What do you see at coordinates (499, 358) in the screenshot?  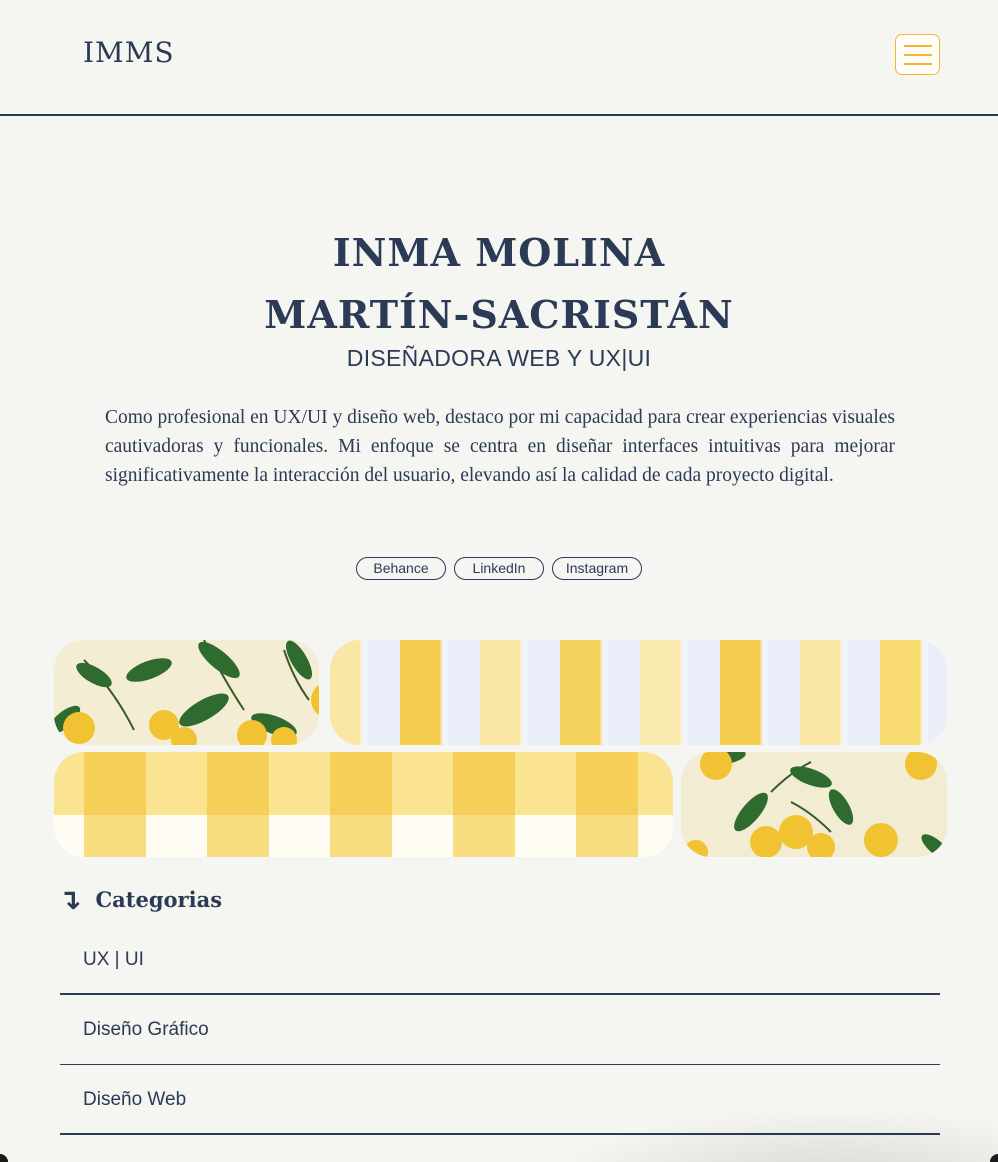 I see `hero-role: DISEÑADORA WEB Y UX|UI` at bounding box center [499, 358].